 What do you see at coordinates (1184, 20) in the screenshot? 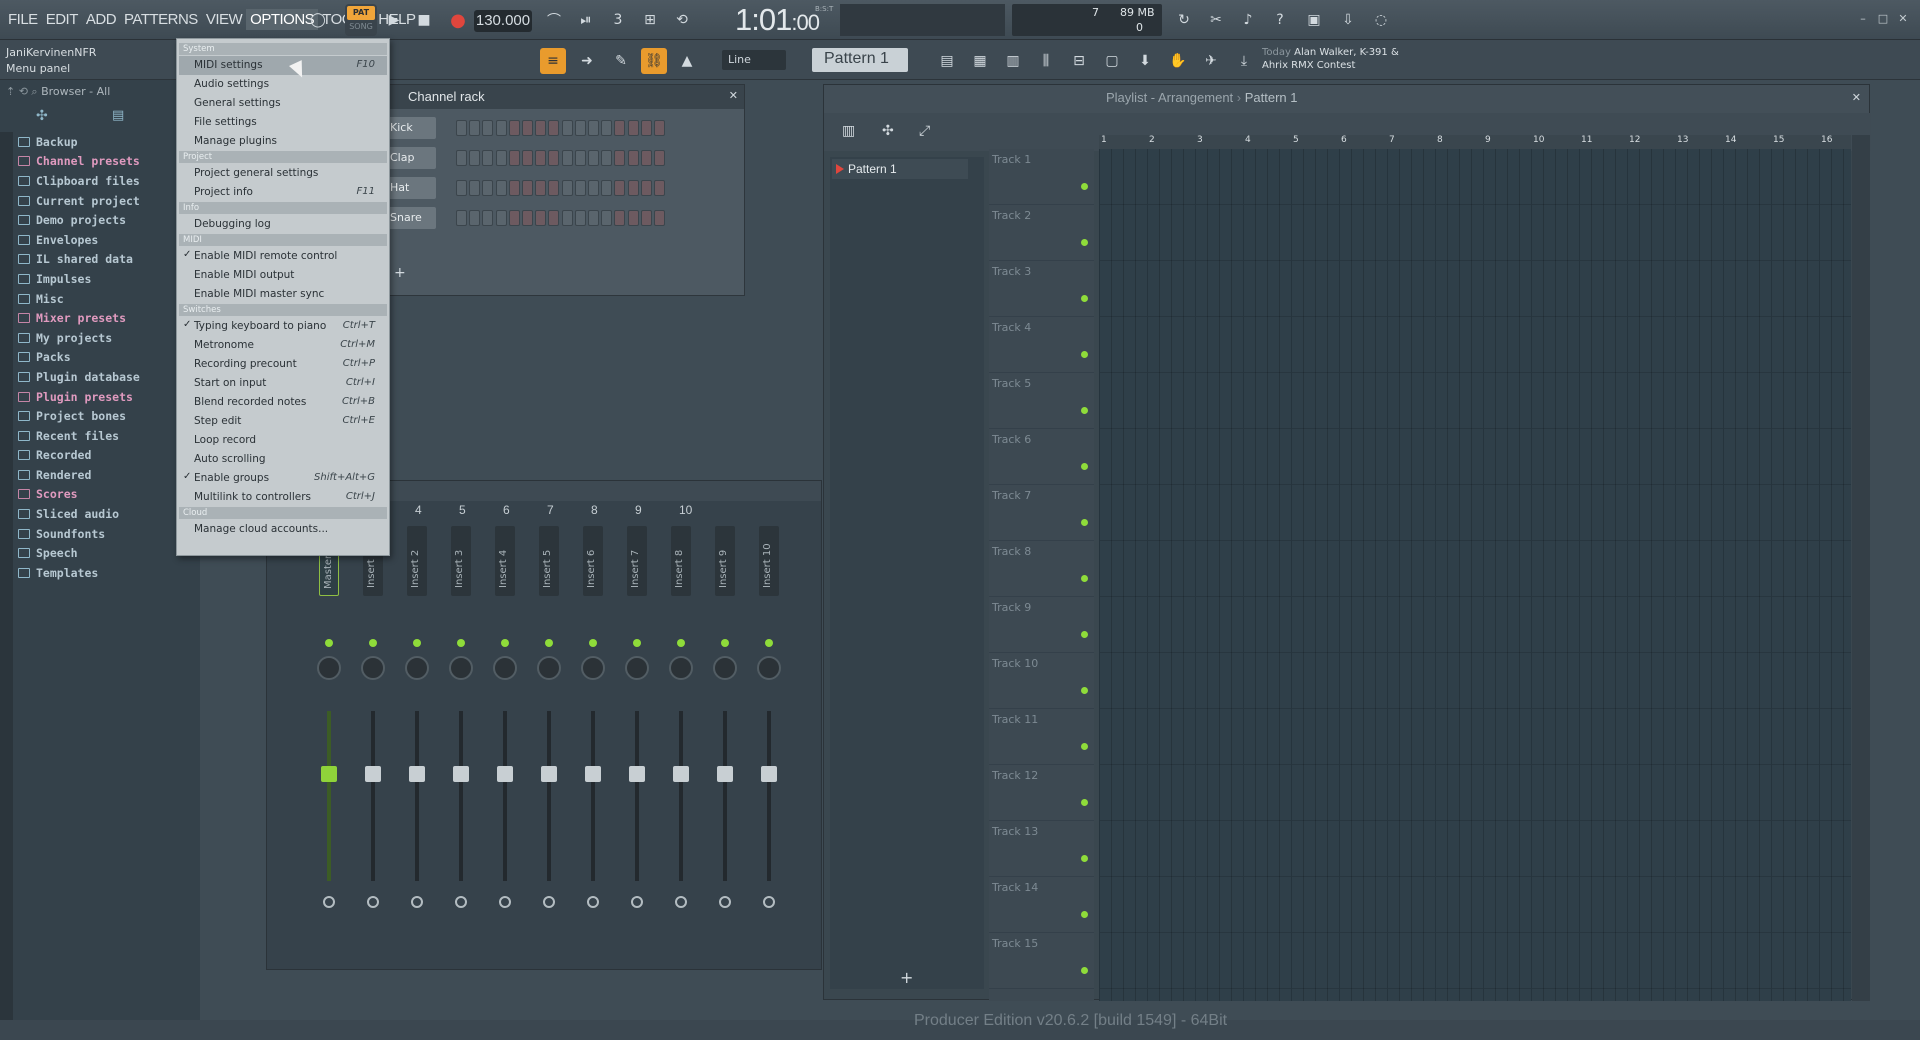
I see `undo-history-icon: ↻` at bounding box center [1184, 20].